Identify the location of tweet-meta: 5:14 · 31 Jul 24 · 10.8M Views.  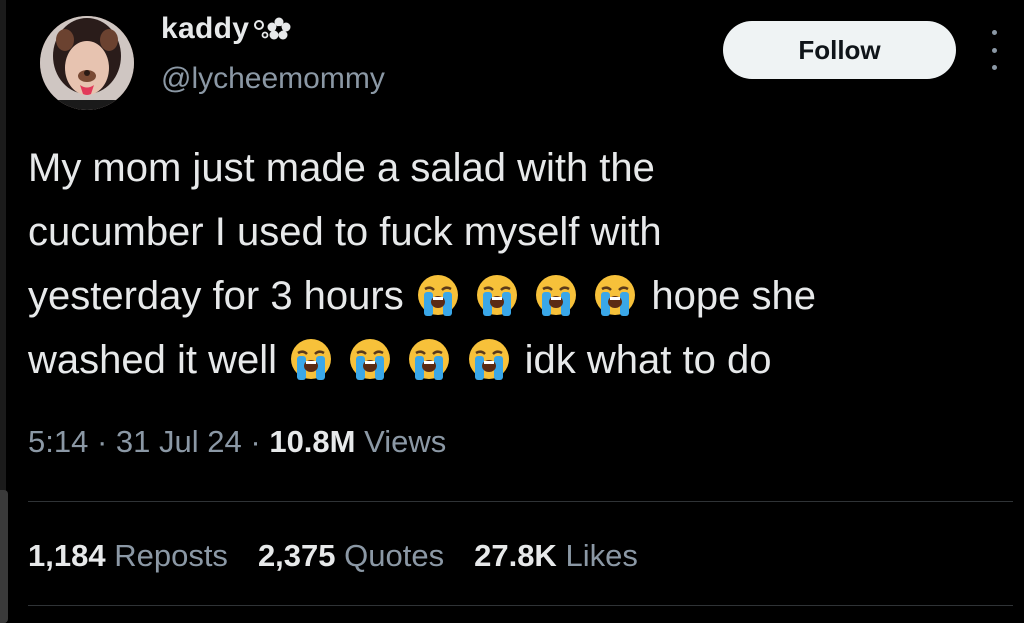
(237, 442).